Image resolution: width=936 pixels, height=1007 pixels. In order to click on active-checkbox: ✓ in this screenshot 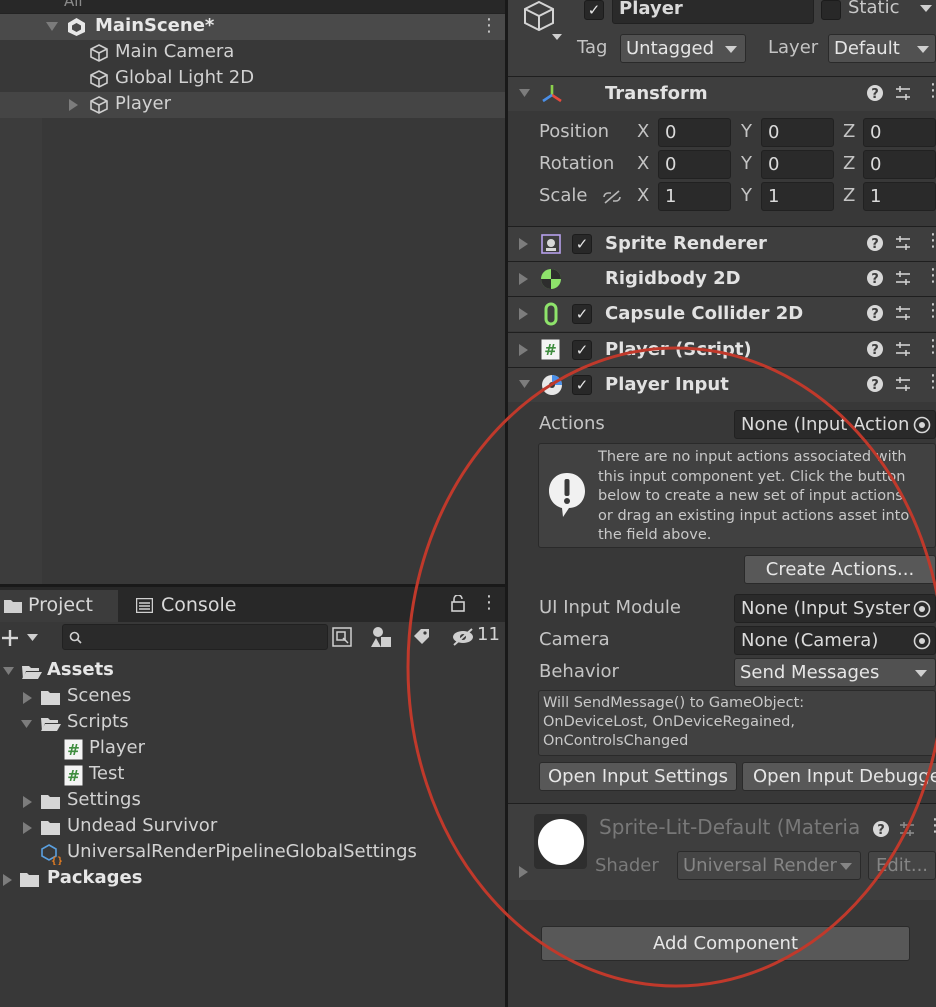, I will do `click(594, 10)`.